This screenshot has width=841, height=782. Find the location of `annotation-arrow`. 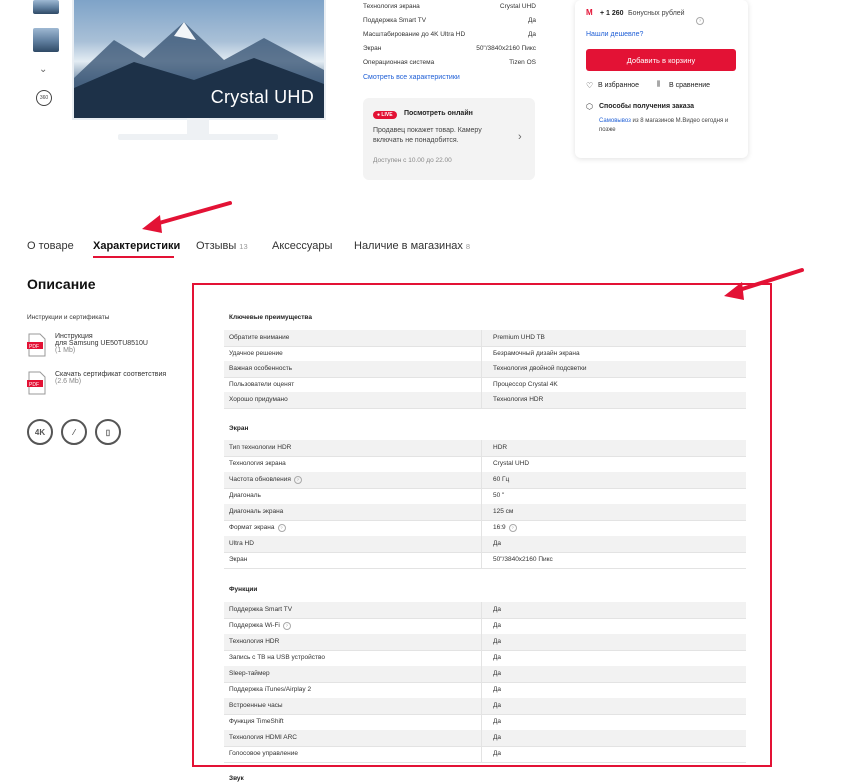

annotation-arrow is located at coordinates (187, 217).